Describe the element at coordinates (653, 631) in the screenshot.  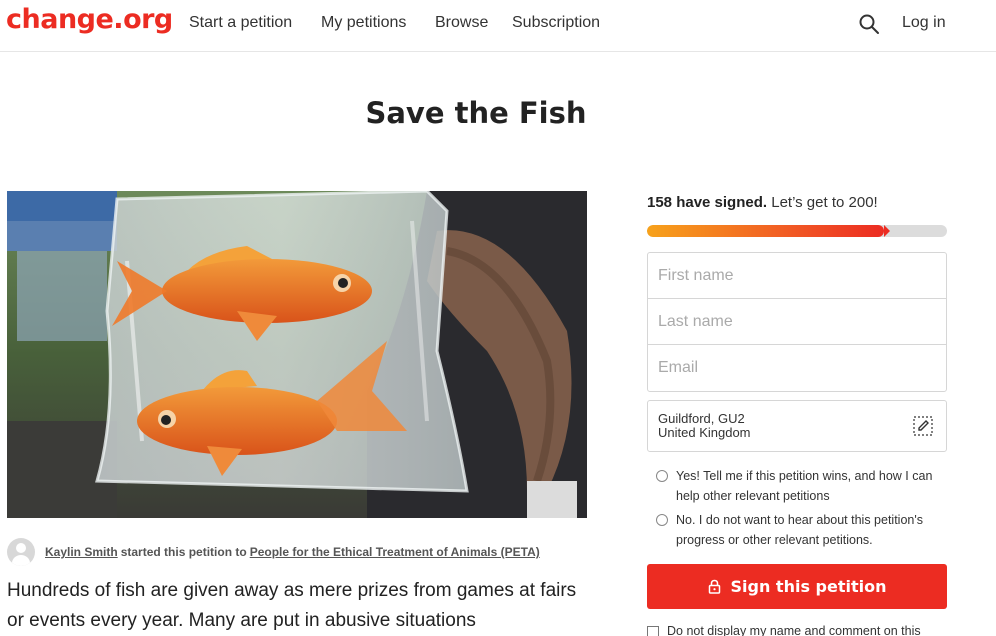
I see `hide-name-checkbox` at that location.